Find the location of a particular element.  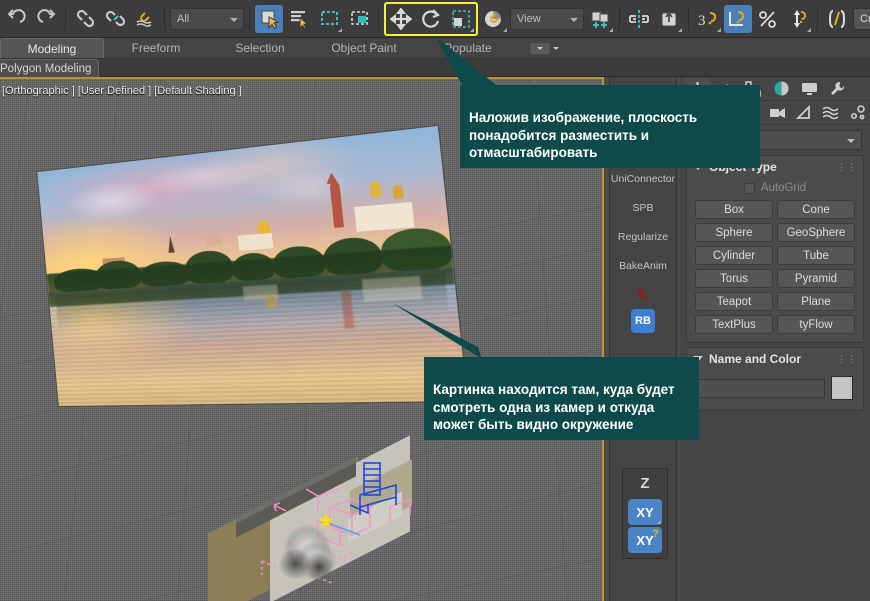

tool-bakeanim: BakeAnim is located at coordinates (643, 265).